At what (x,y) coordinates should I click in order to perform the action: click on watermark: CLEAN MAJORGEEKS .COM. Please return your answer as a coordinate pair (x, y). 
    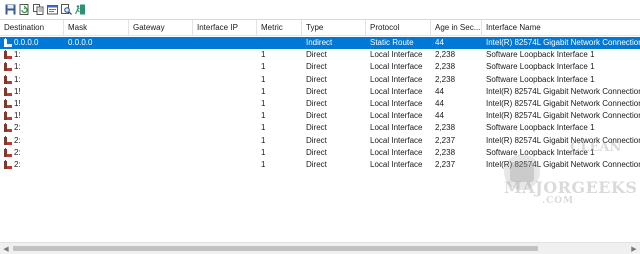
    Looking at the image, I should click on (566, 175).